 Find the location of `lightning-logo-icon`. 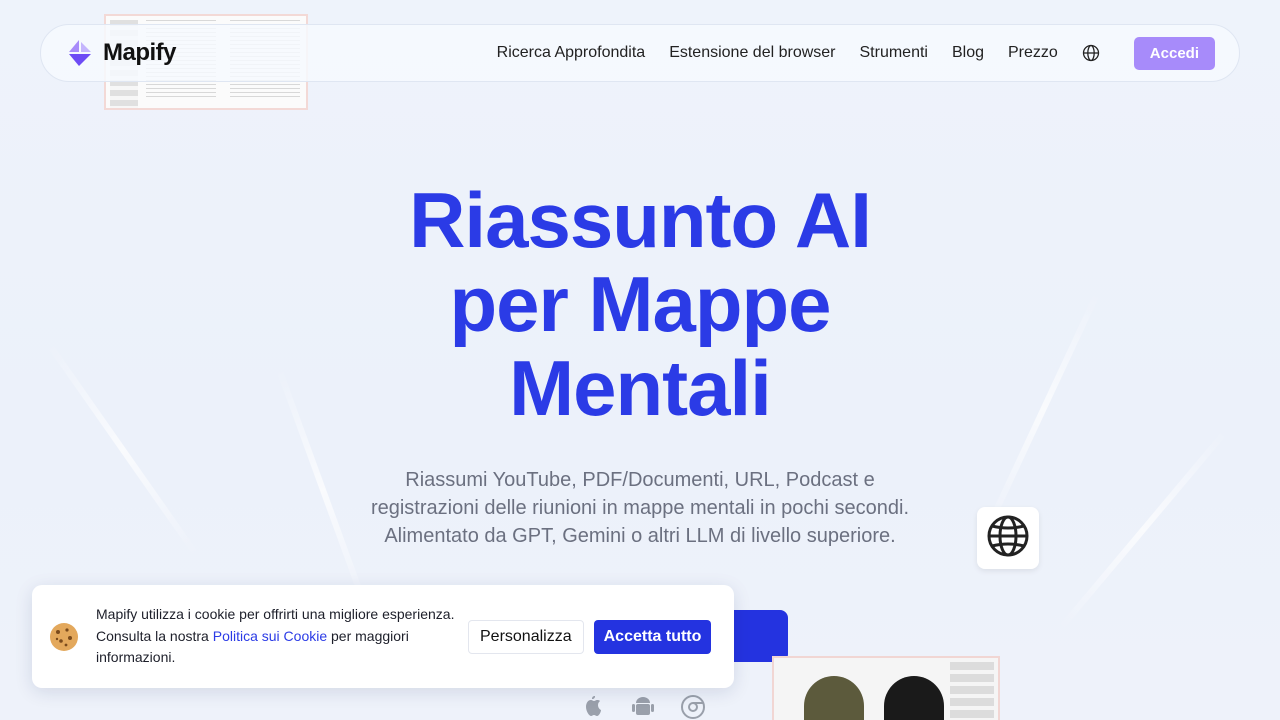

lightning-logo-icon is located at coordinates (80, 53).